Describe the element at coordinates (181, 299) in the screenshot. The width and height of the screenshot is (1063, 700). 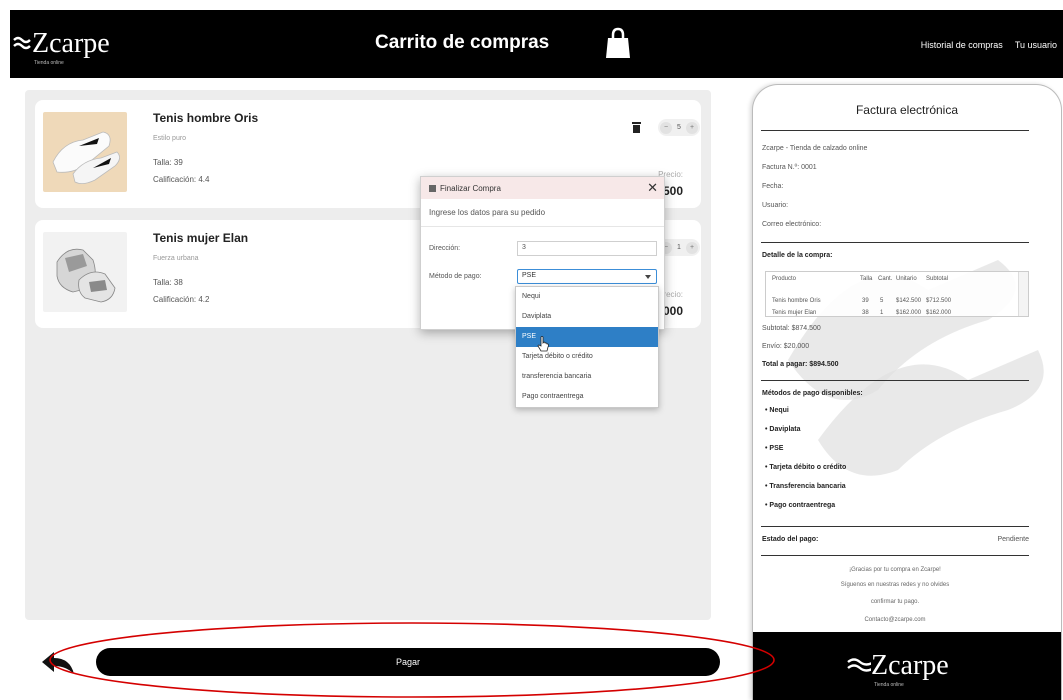
I see `product-rating: Calificación: 4.2` at that location.